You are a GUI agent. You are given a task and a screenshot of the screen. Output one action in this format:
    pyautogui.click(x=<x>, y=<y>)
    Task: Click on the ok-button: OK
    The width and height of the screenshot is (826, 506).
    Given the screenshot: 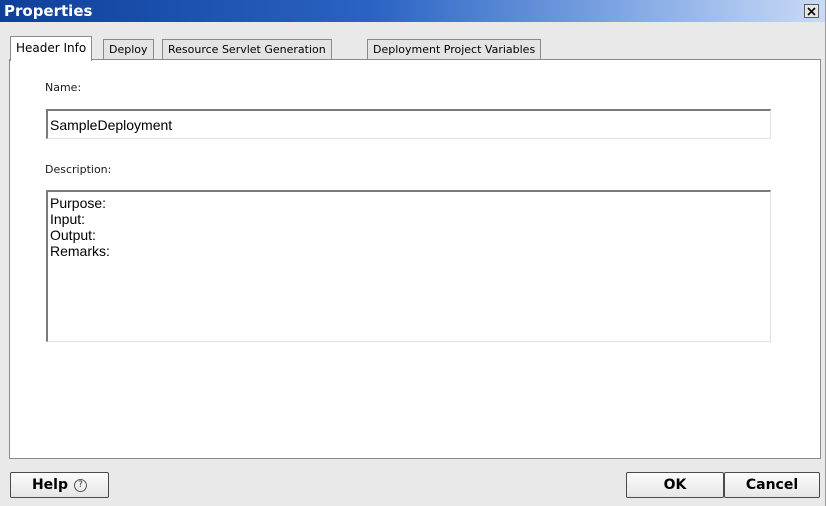 What is the action you would take?
    pyautogui.click(x=675, y=485)
    